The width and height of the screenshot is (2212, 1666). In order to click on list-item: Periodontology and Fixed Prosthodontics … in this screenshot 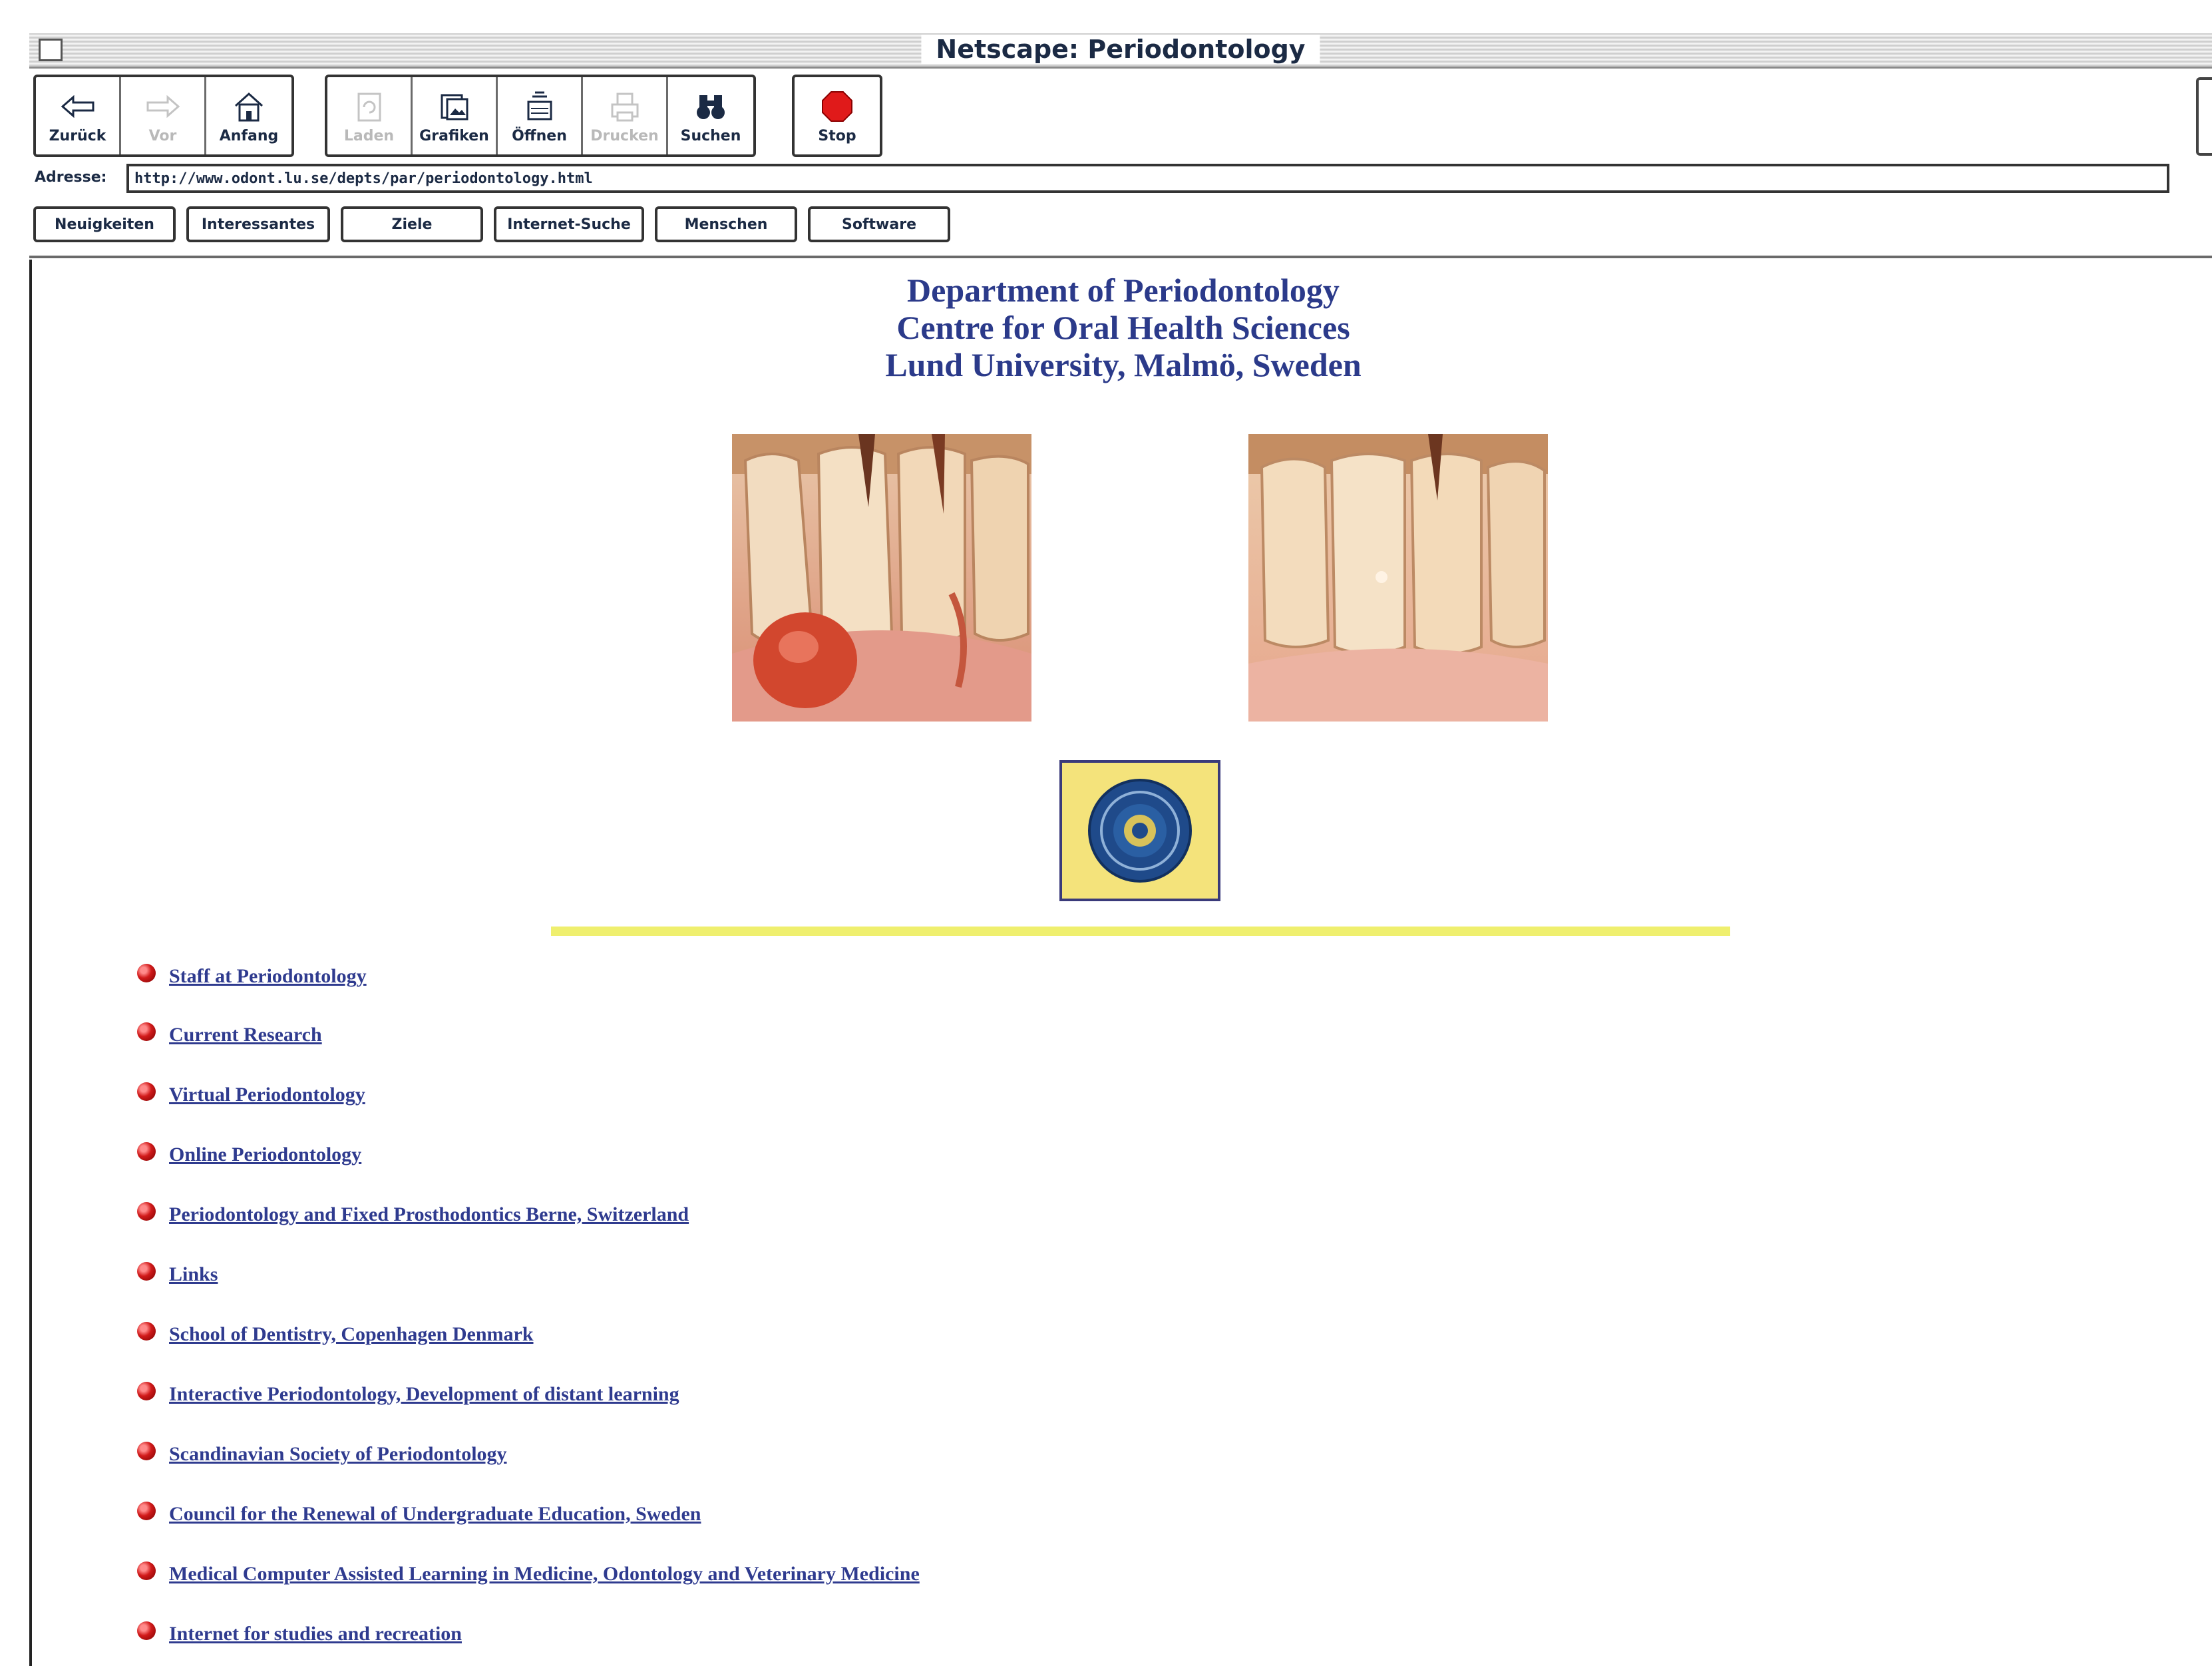, I will do `click(413, 1214)`.